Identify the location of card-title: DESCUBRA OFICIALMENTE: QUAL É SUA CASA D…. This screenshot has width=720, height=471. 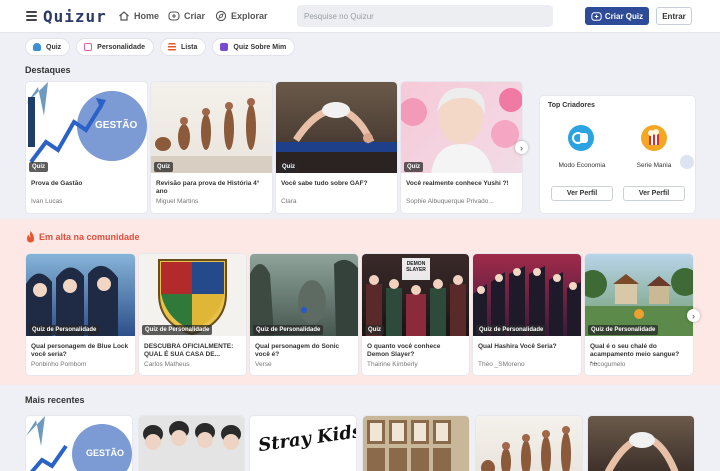
(189, 350).